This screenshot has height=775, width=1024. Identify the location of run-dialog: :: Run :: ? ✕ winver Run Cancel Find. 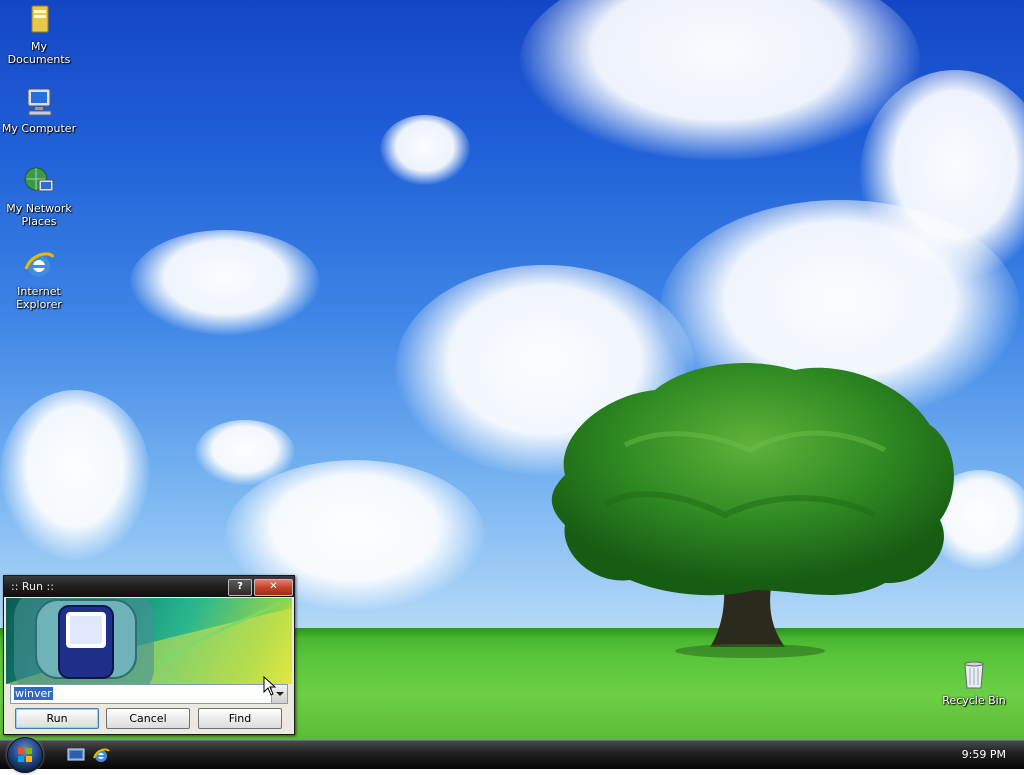
(149, 655).